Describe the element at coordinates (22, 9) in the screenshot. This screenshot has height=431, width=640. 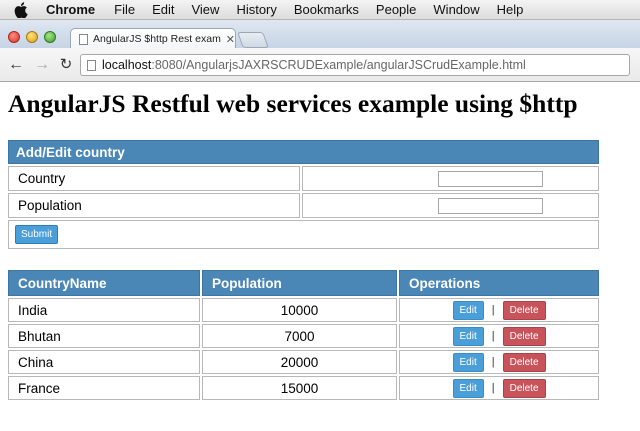
I see `apple-icon` at that location.